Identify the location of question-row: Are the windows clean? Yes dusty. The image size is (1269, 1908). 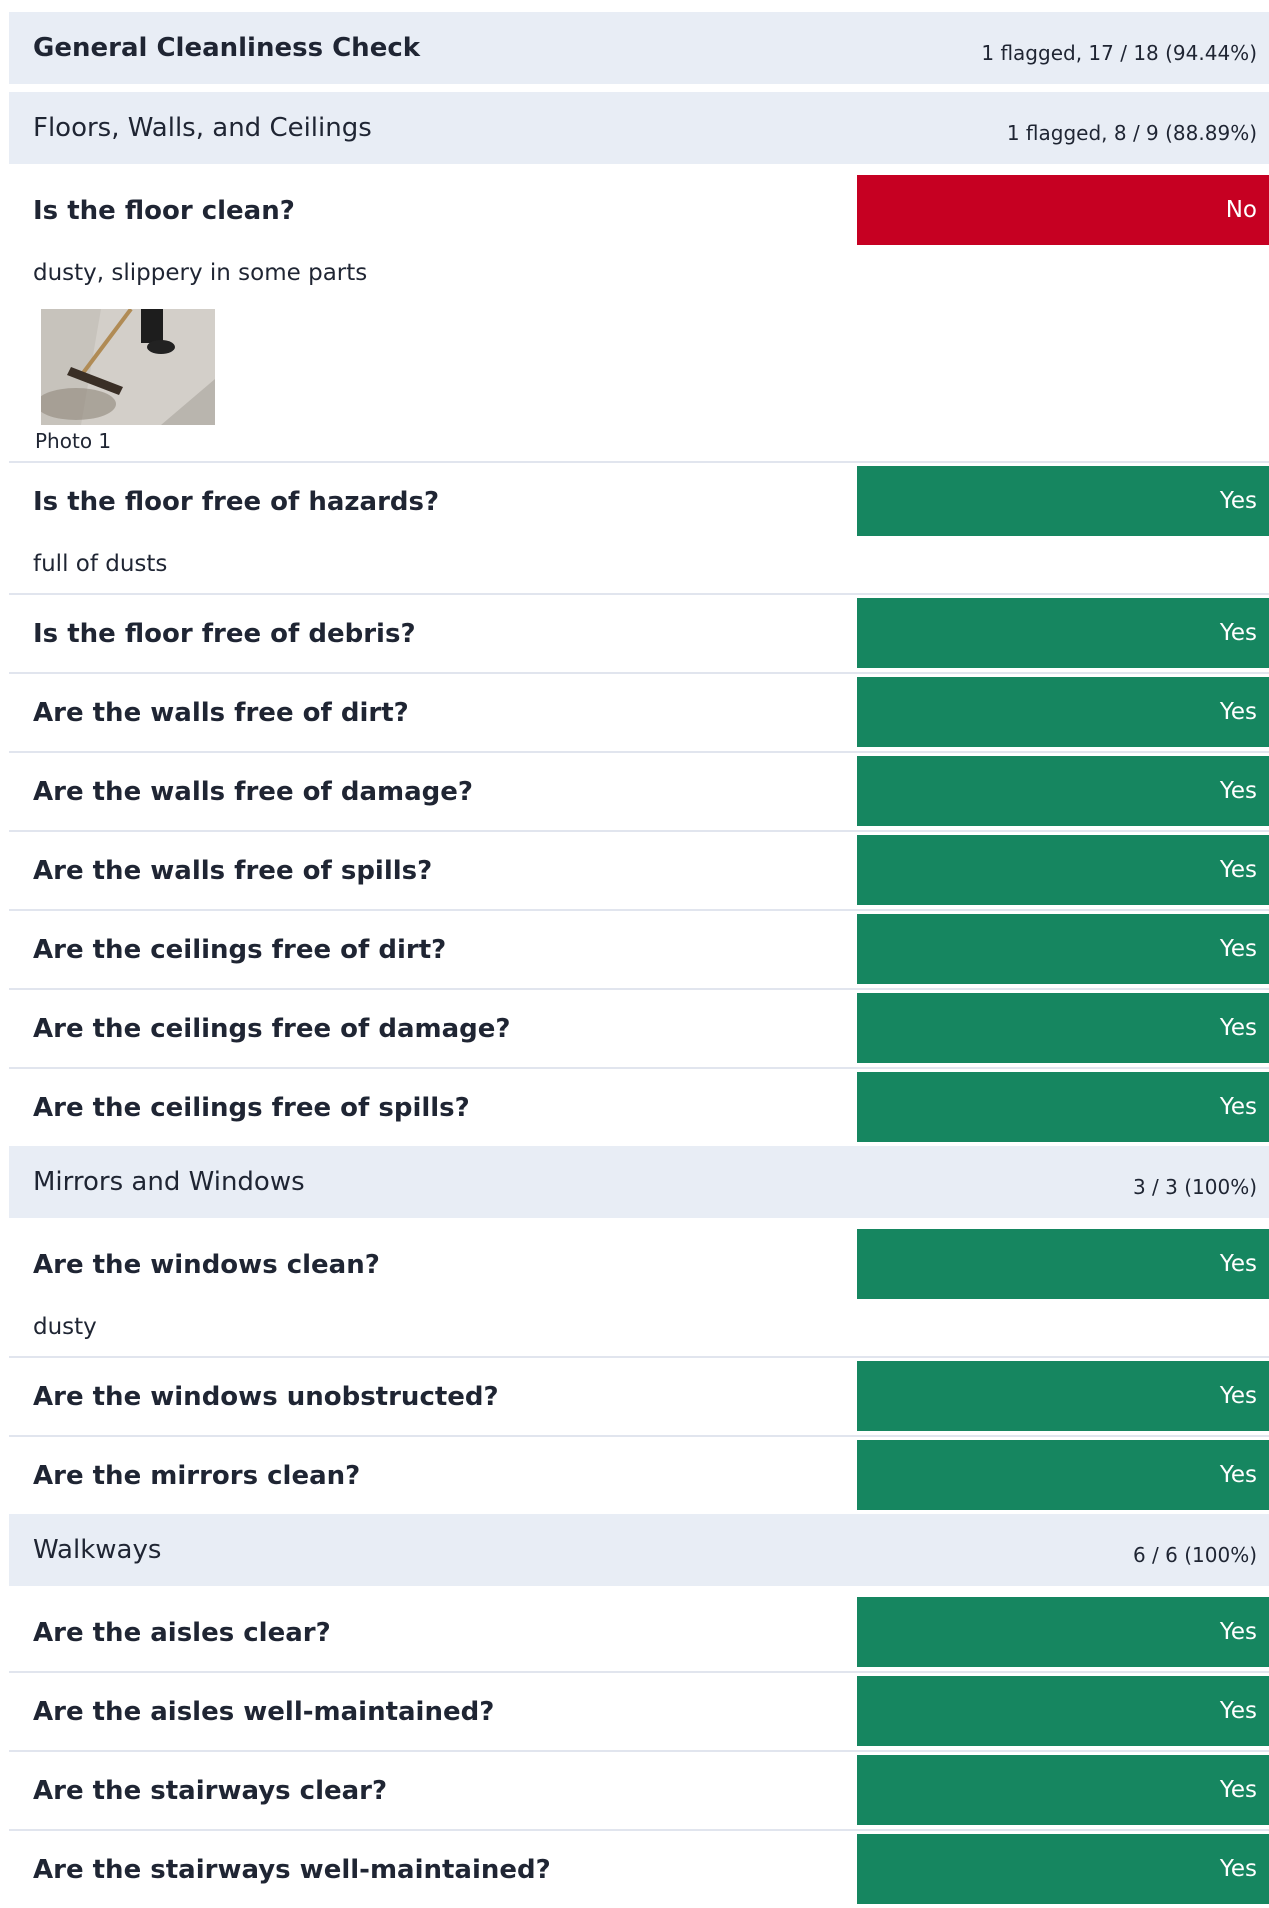
(639, 1292).